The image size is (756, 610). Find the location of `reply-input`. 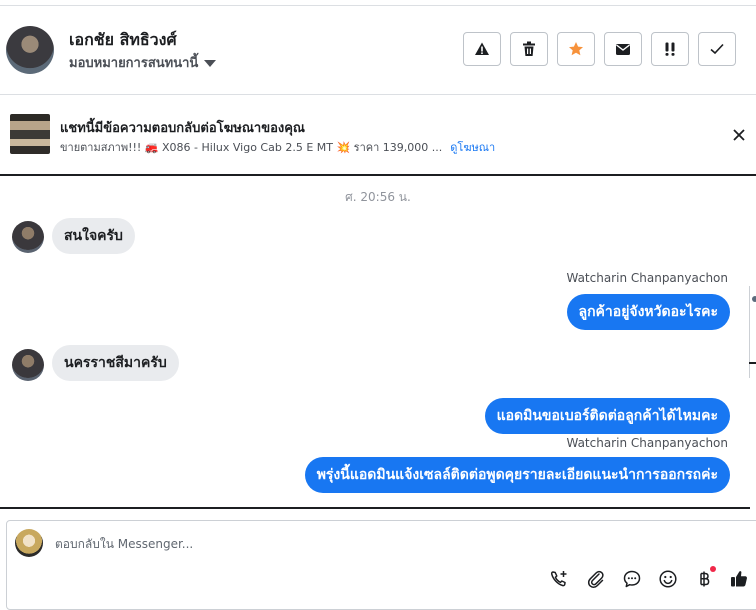

reply-input is located at coordinates (365, 544).